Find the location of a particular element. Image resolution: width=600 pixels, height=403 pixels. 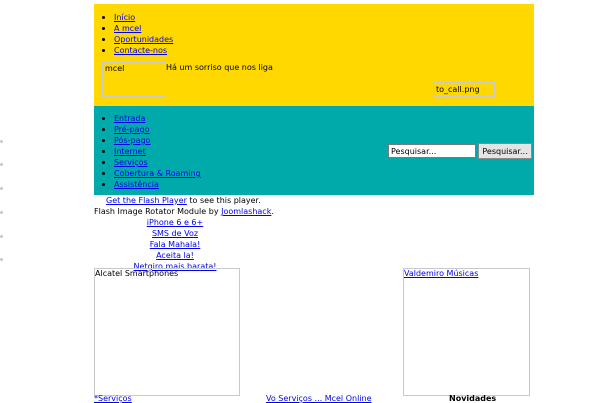

main-nav-item: Serviços is located at coordinates (147, 162).